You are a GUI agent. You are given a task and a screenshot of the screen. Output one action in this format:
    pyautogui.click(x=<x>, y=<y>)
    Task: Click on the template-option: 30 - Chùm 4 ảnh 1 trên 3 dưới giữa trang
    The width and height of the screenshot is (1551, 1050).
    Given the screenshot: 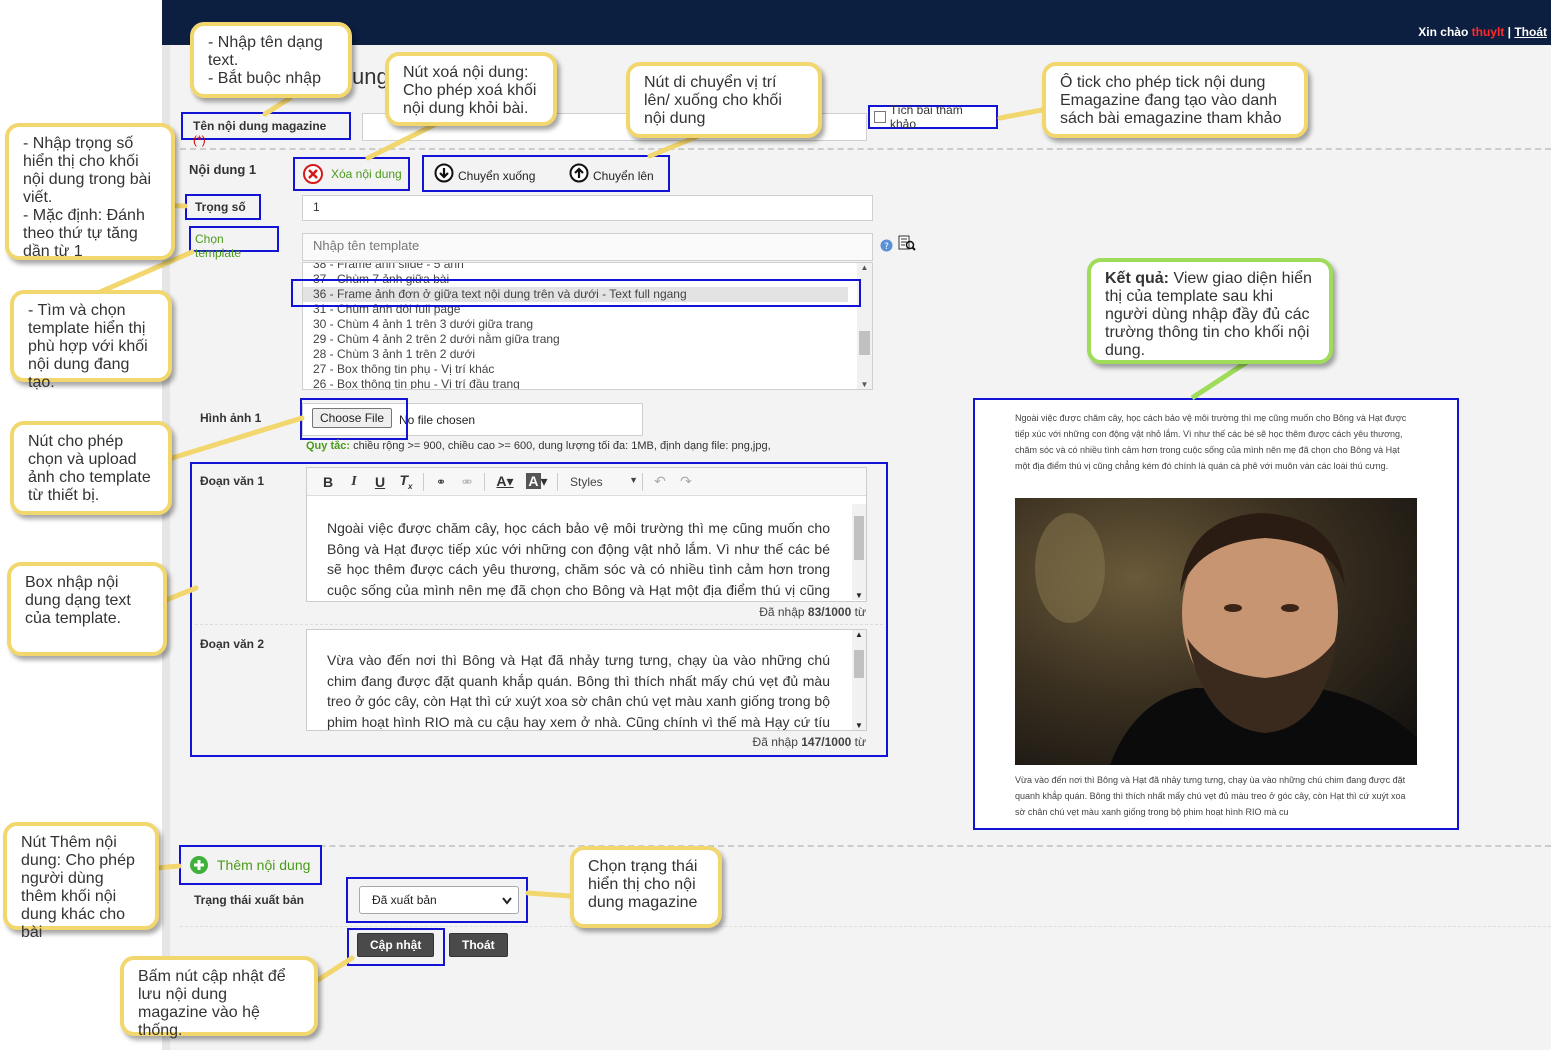 What is the action you would take?
    pyautogui.click(x=580, y=324)
    